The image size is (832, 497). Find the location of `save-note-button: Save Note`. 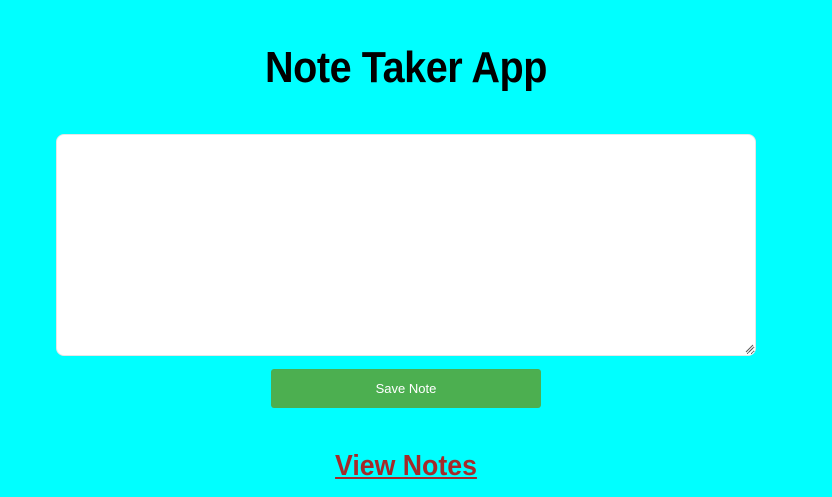

save-note-button: Save Note is located at coordinates (406, 388).